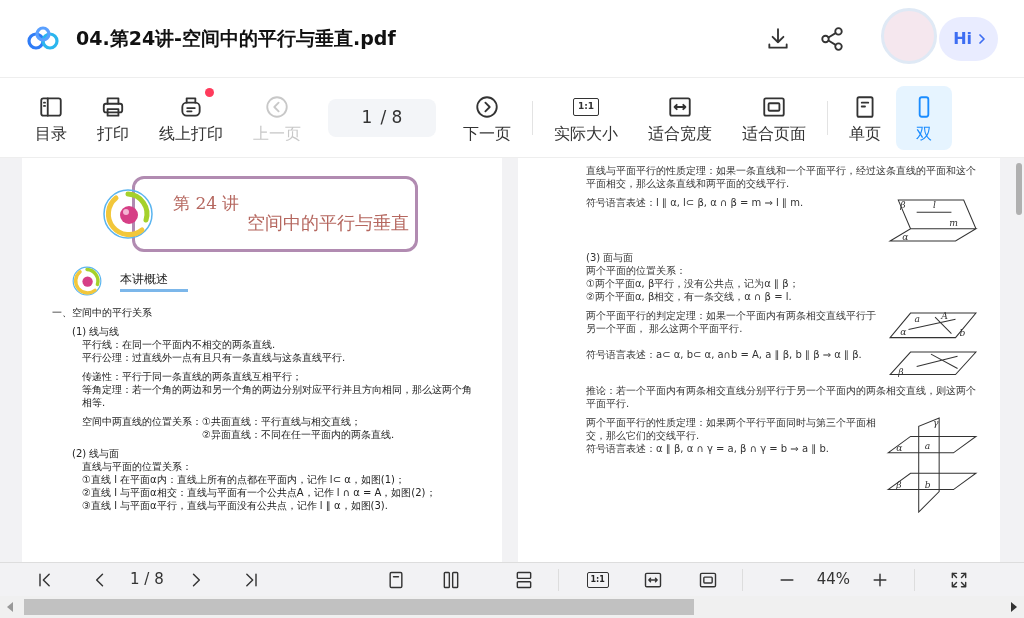 This screenshot has height=618, width=1024. Describe the element at coordinates (708, 449) in the screenshot. I see `text-line: 符号语言表述：α ∥ β, α ∩ γ = a, β ∩ γ = b ⇒ a ∥ b.` at that location.